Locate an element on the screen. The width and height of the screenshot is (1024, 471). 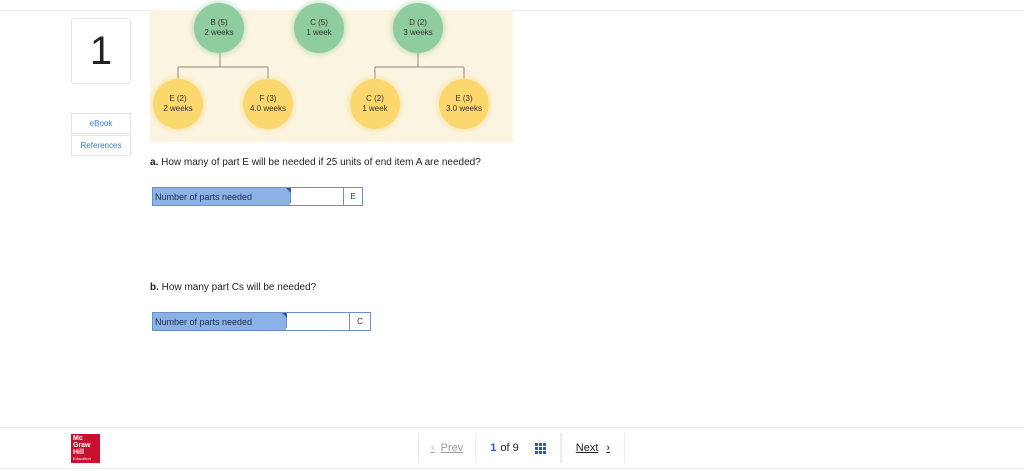
node-name: D (2) is located at coordinates (418, 22).